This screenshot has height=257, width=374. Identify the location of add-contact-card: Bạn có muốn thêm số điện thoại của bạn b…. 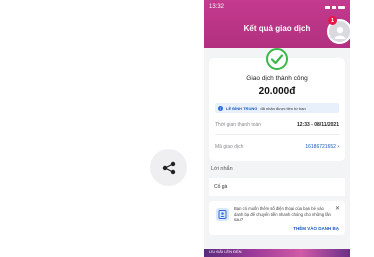
(277, 218).